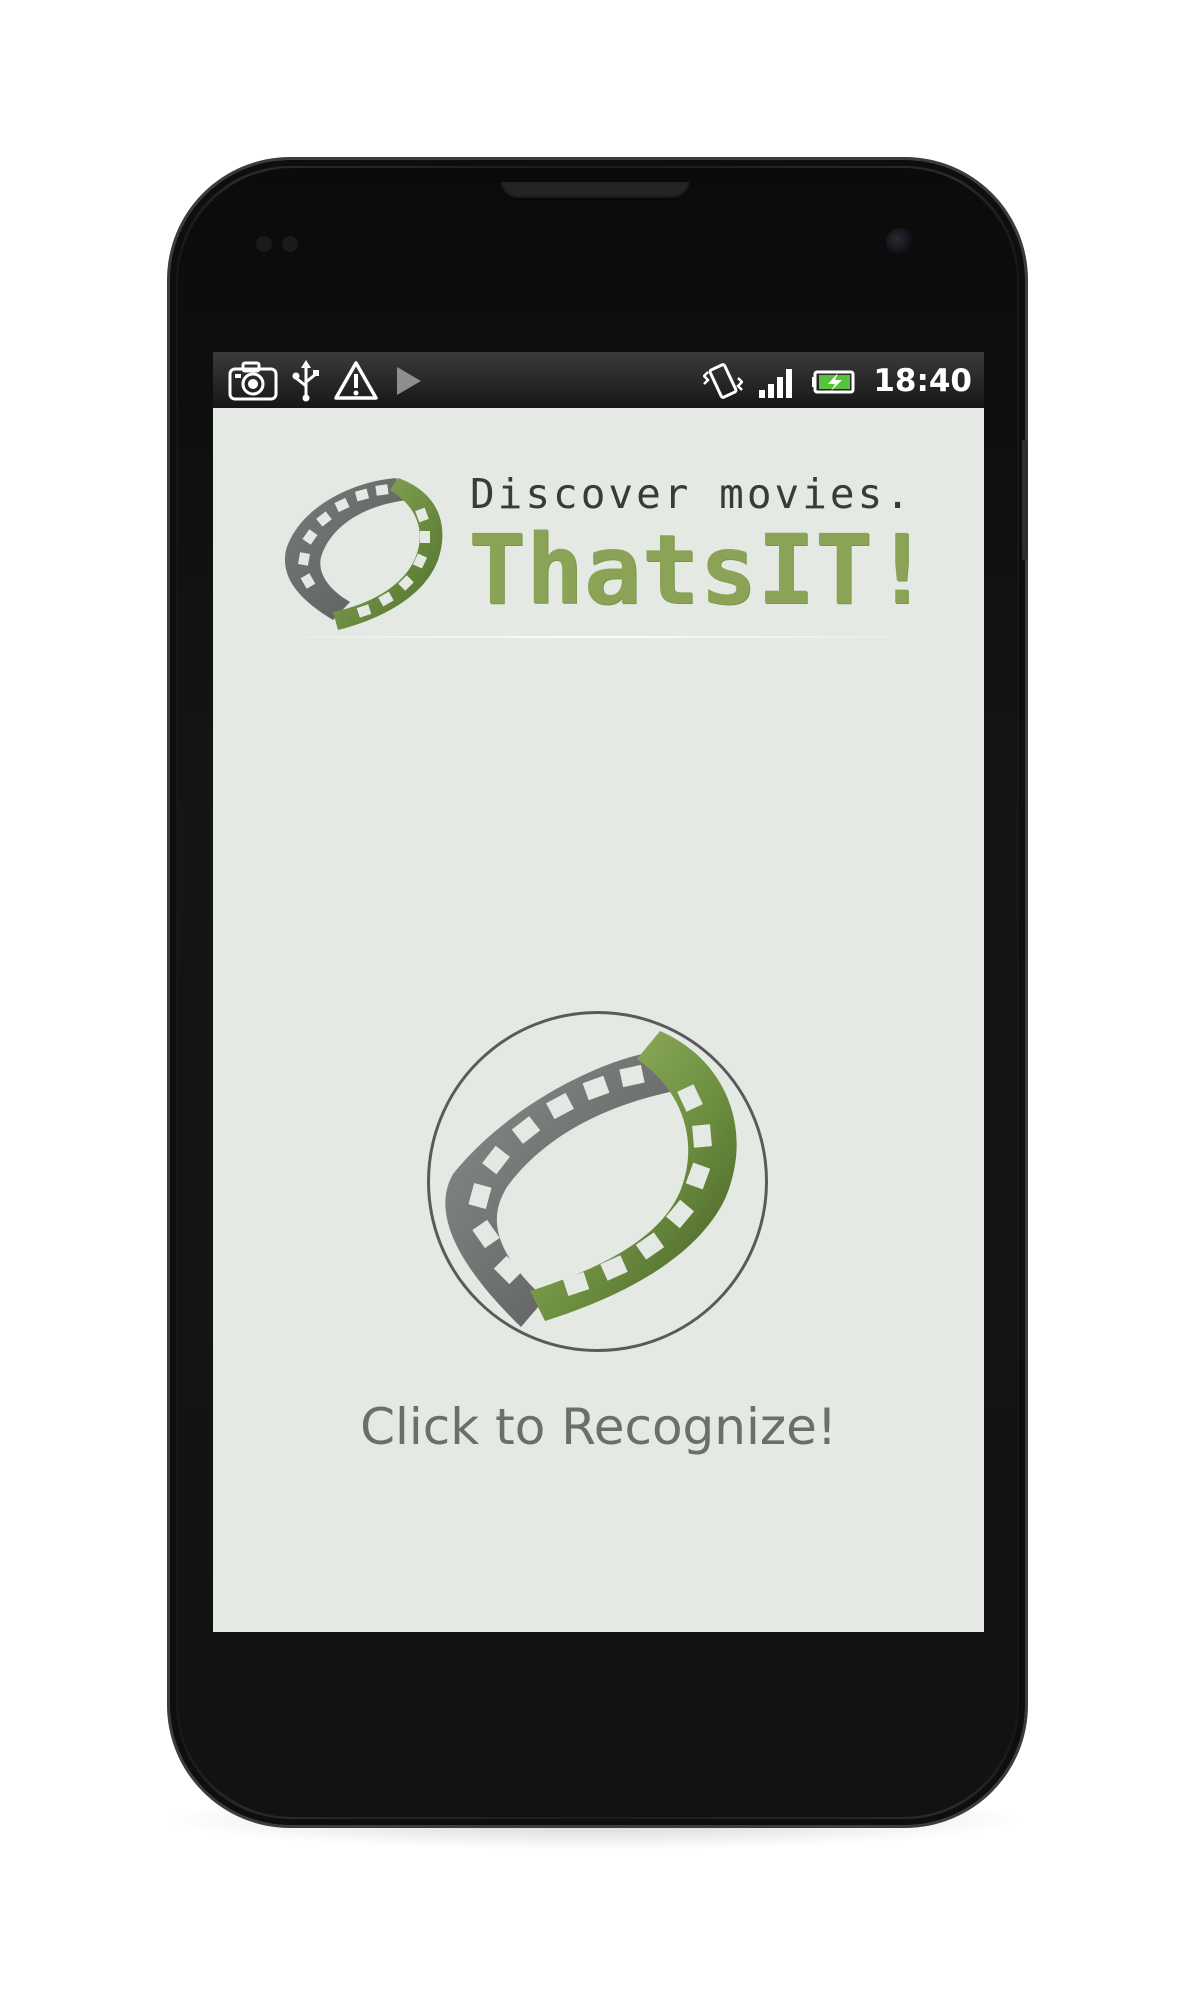  Describe the element at coordinates (598, 637) in the screenshot. I see `header-divider` at that location.